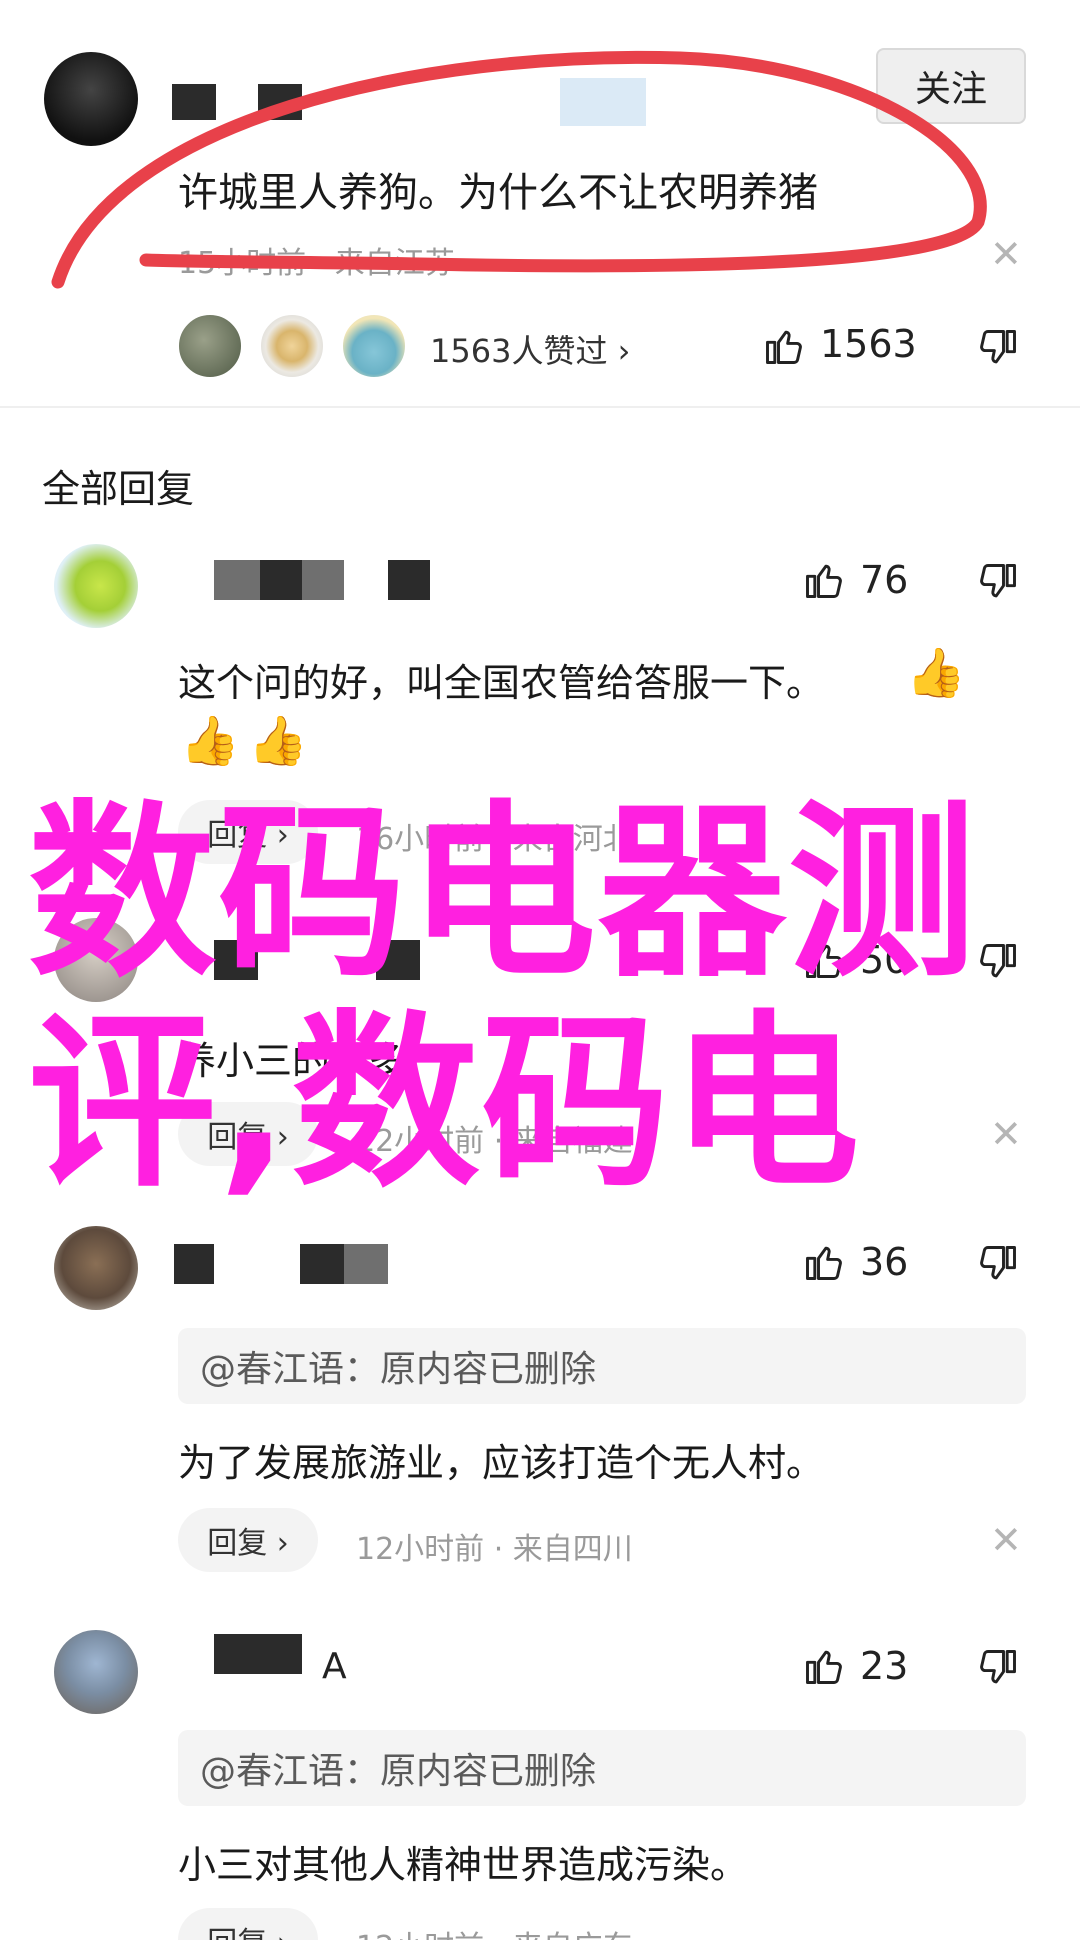 This screenshot has height=1940, width=1080. I want to click on section-title: 全部回复, so click(118, 489).